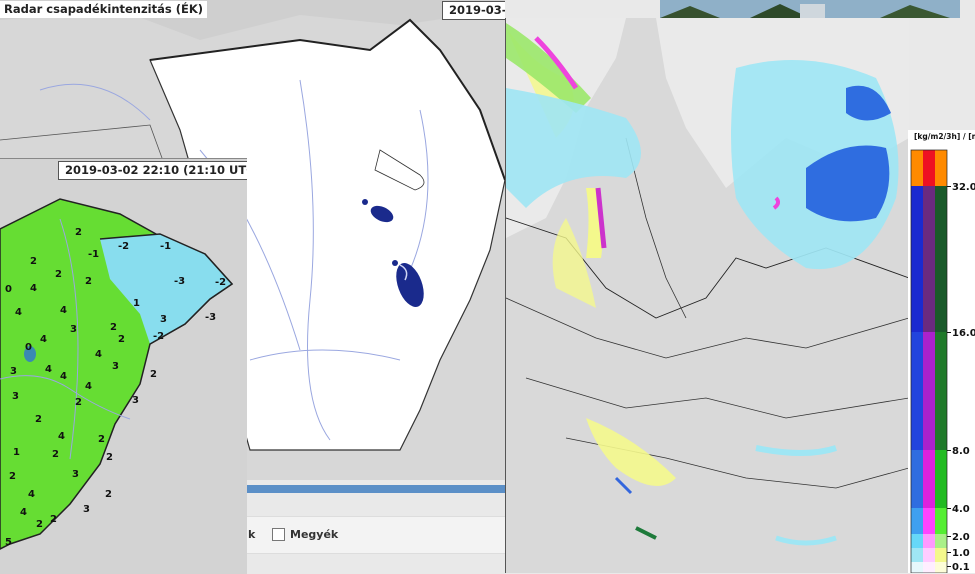 This screenshot has width=975, height=574. Describe the element at coordinates (961, 537) in the screenshot. I see `legend-tick-label: 2.0` at that location.